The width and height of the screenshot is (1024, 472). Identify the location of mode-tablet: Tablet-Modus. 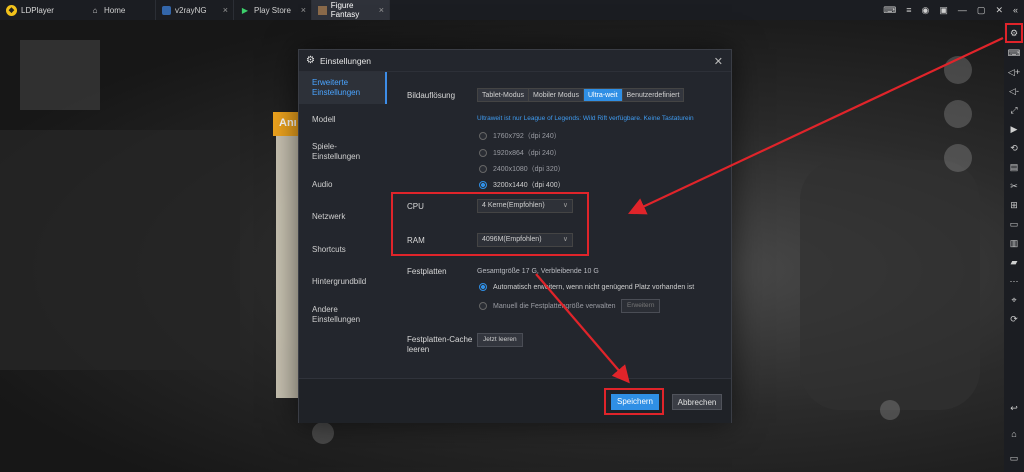
(504, 95).